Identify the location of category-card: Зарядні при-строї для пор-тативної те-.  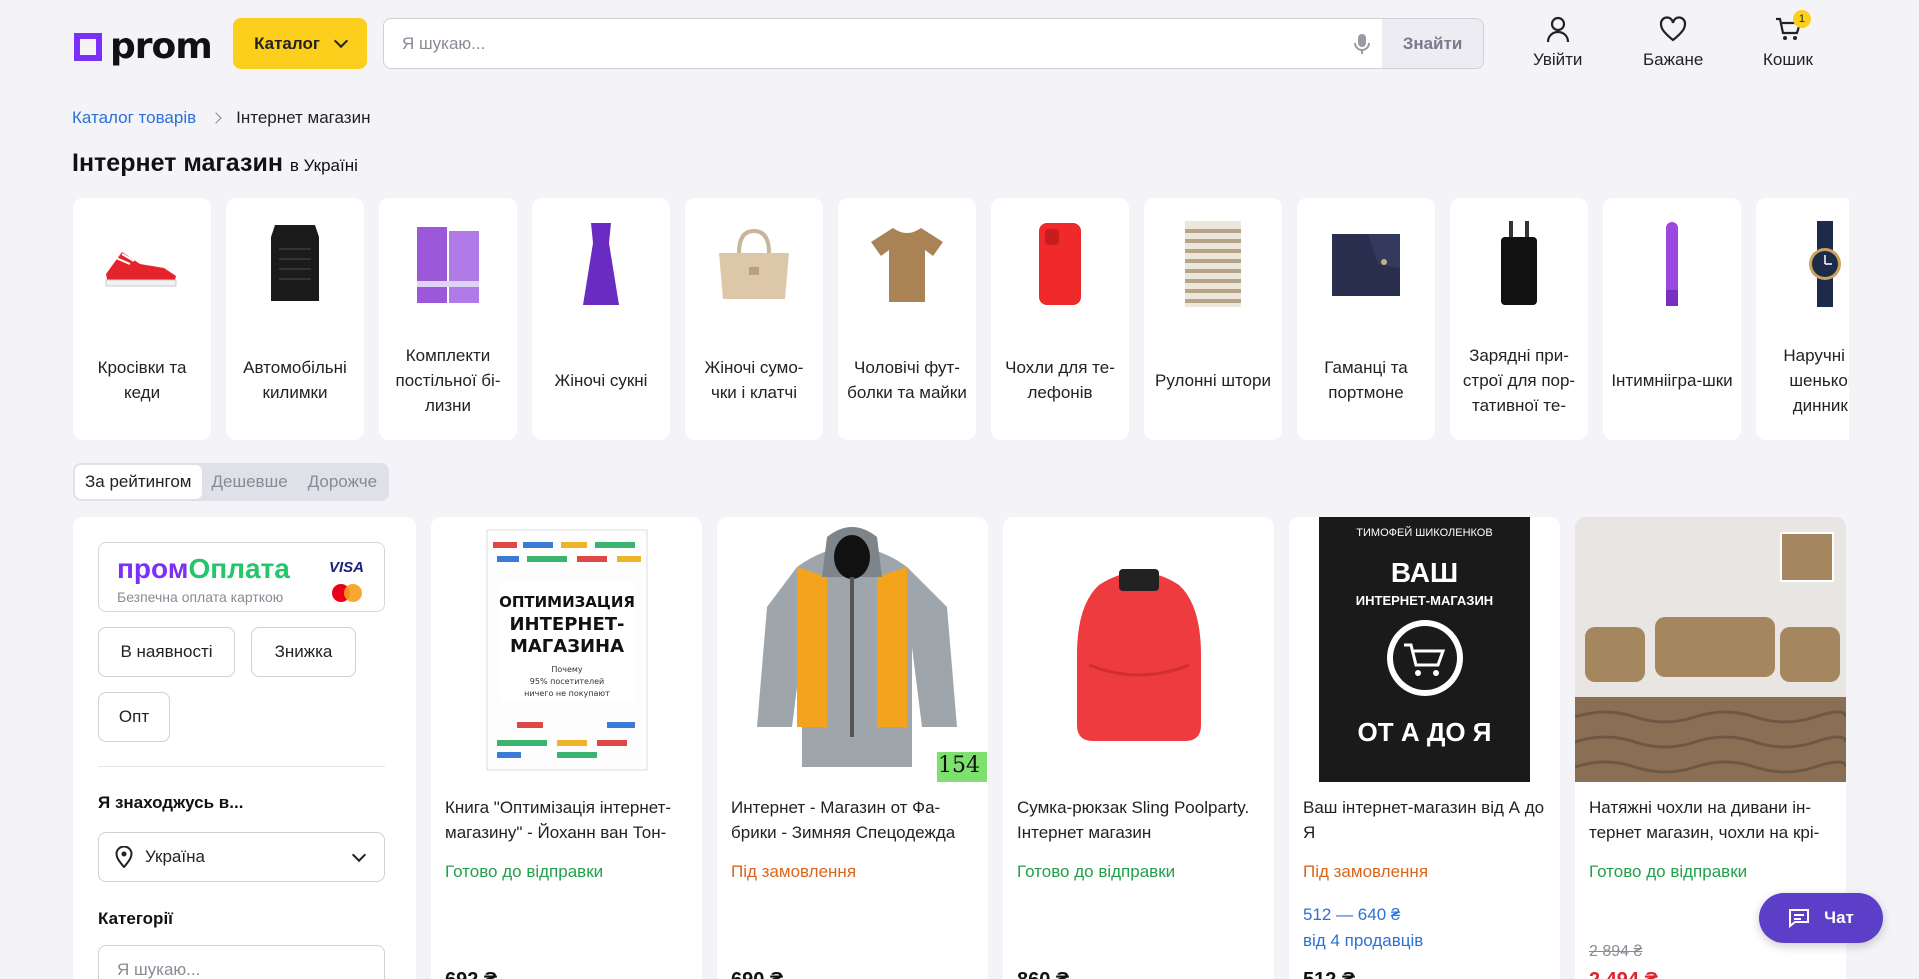
(1519, 319).